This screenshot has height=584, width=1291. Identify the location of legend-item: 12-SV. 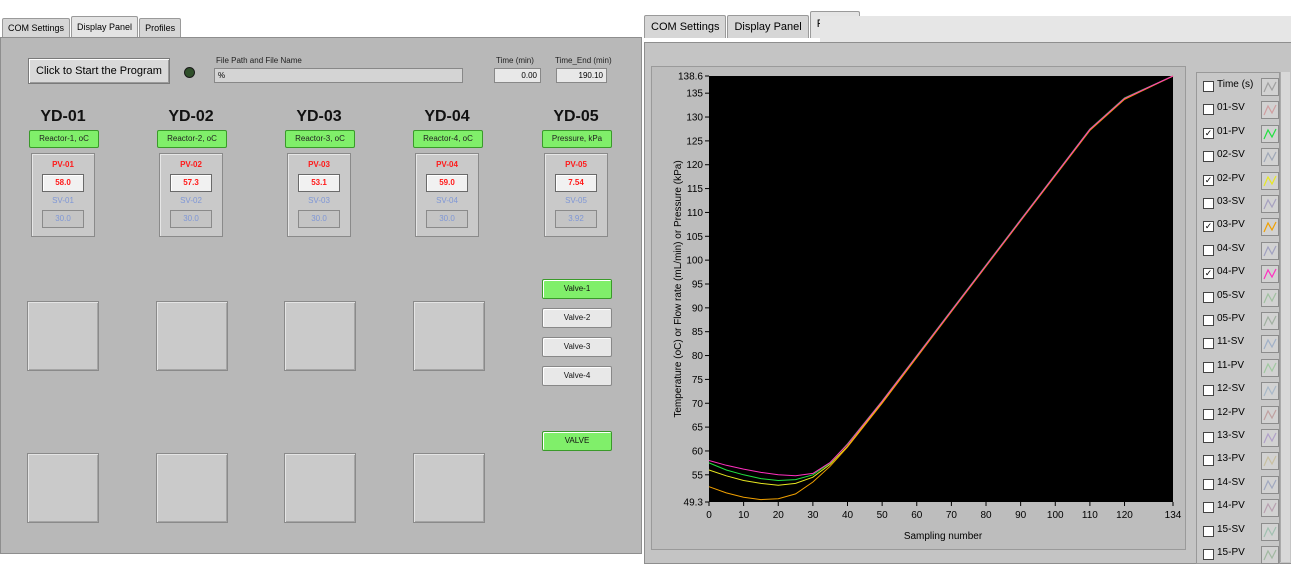
(1241, 391).